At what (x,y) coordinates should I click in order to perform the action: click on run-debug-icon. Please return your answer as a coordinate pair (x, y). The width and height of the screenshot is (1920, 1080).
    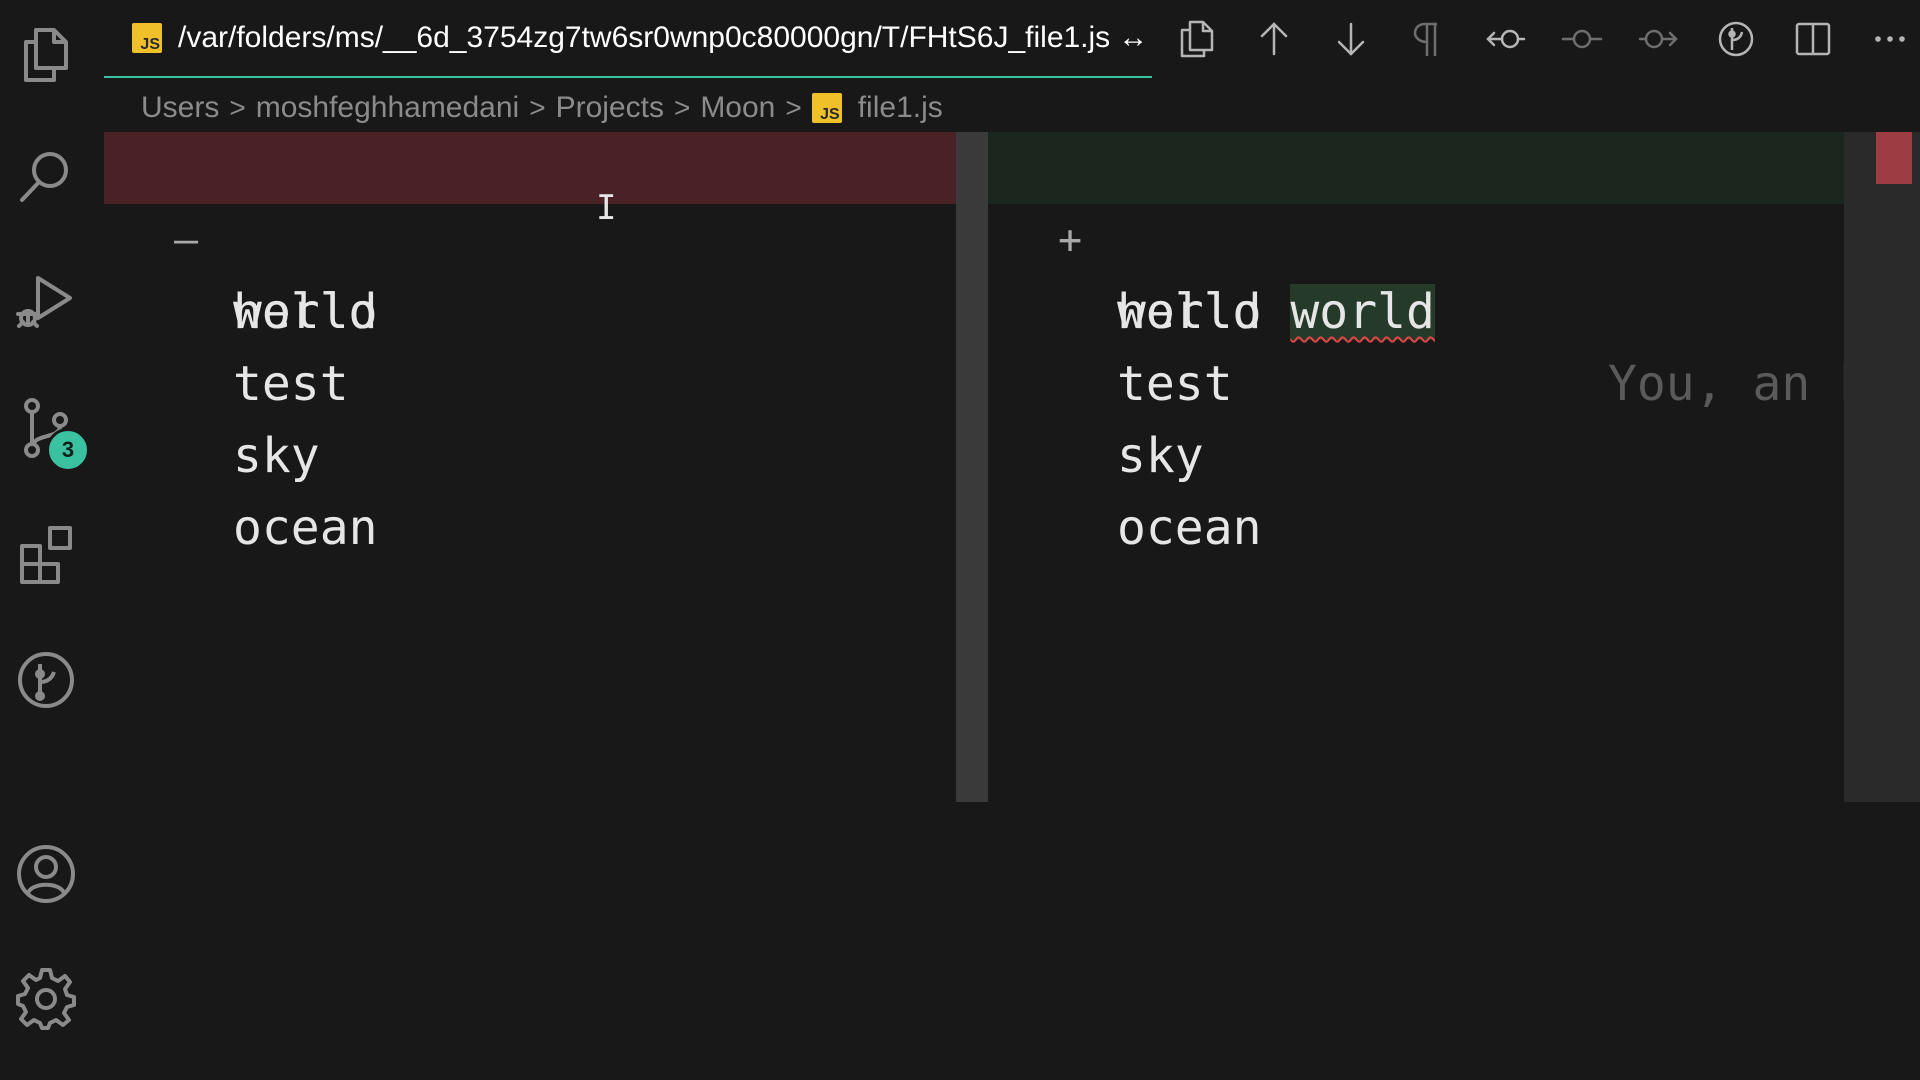
    Looking at the image, I should click on (44, 302).